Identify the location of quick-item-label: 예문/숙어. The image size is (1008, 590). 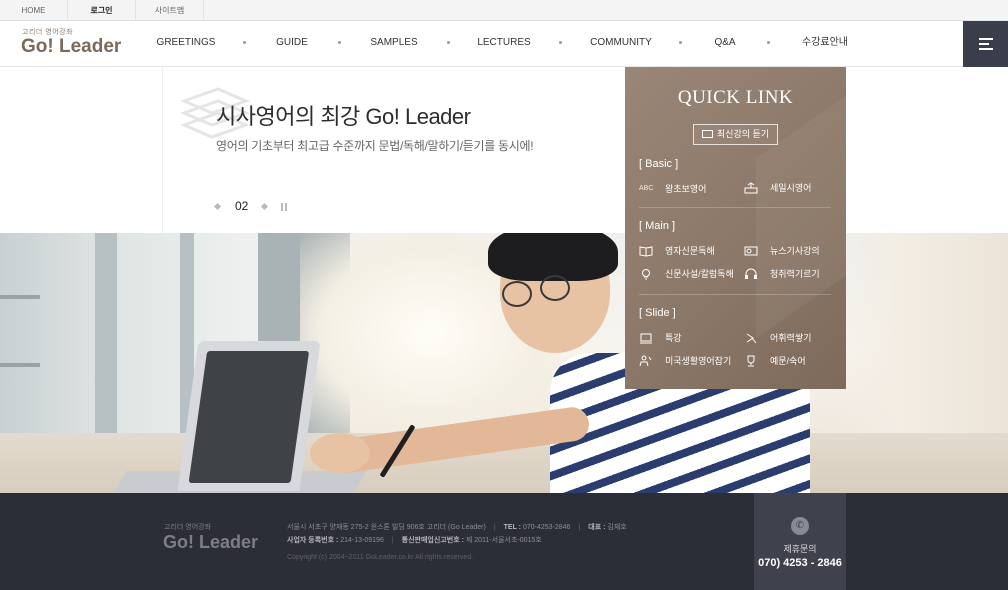
(788, 361).